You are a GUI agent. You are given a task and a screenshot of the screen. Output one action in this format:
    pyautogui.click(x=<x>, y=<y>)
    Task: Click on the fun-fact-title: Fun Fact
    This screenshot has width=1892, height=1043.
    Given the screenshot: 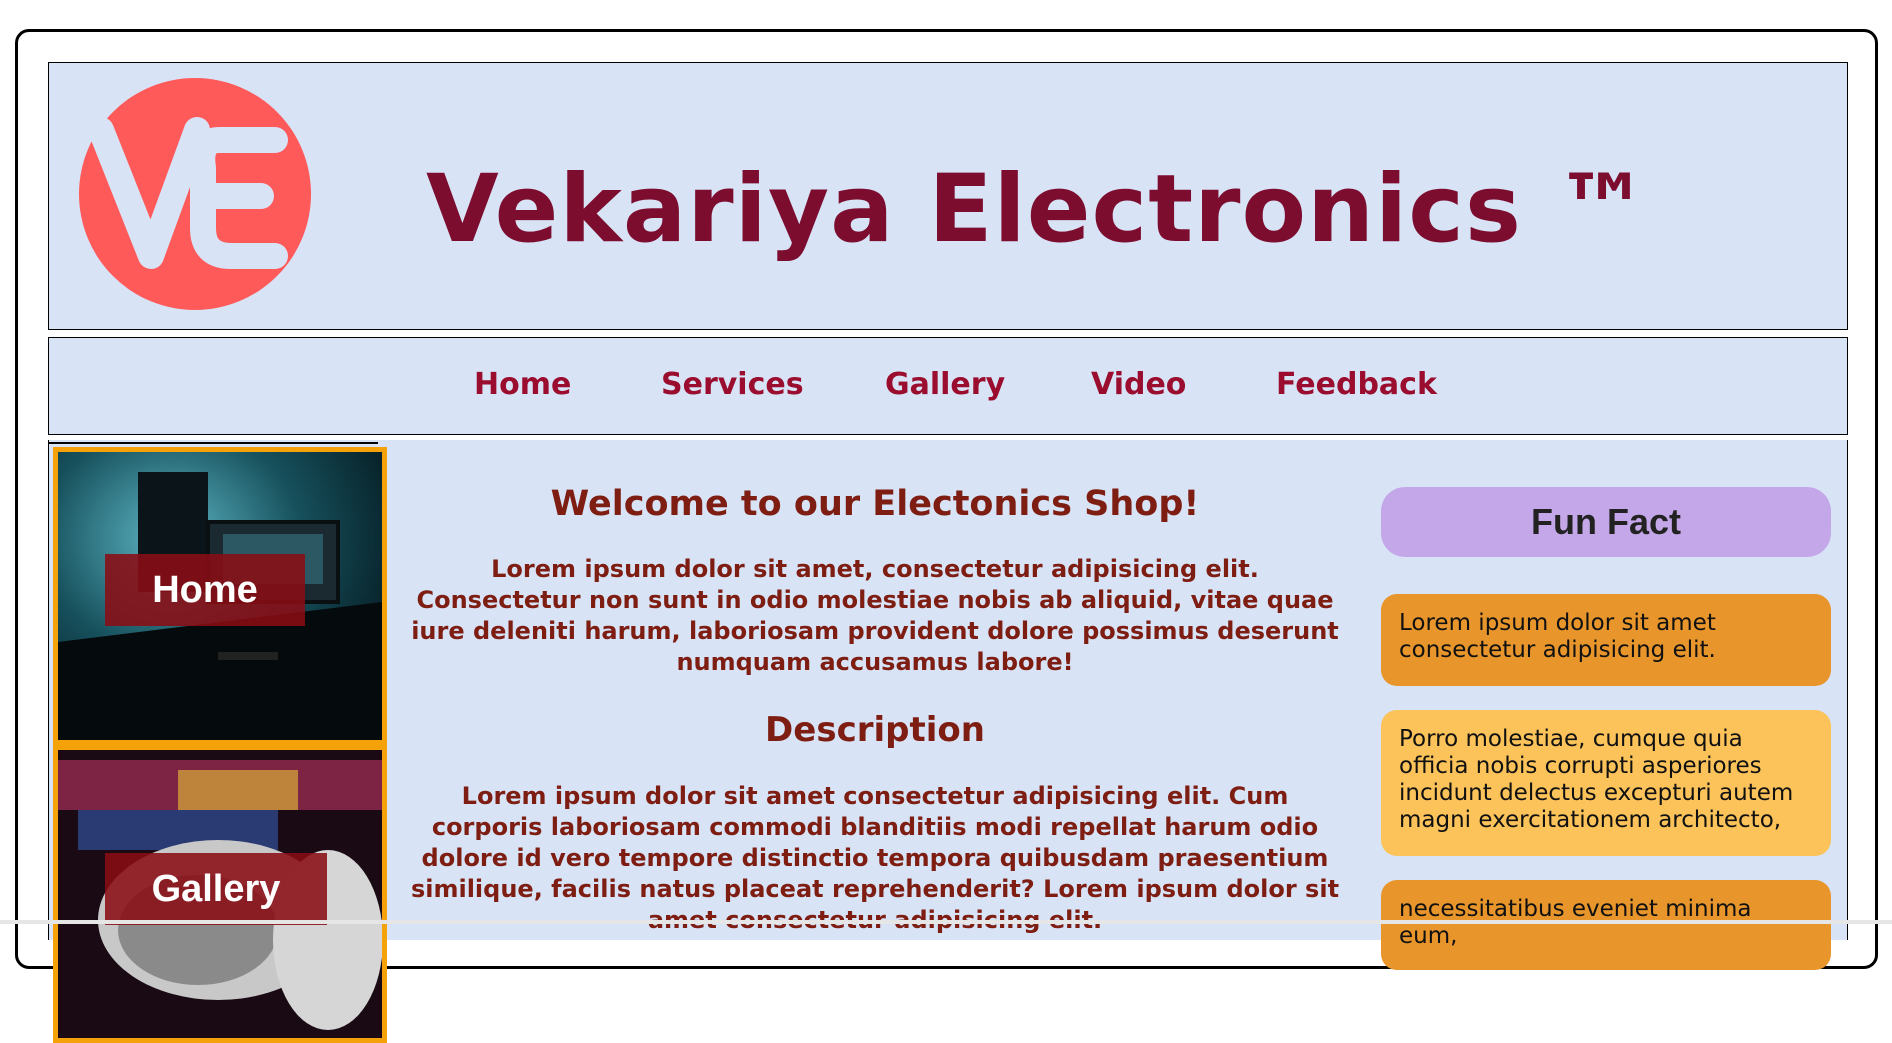 What is the action you would take?
    pyautogui.click(x=1606, y=522)
    